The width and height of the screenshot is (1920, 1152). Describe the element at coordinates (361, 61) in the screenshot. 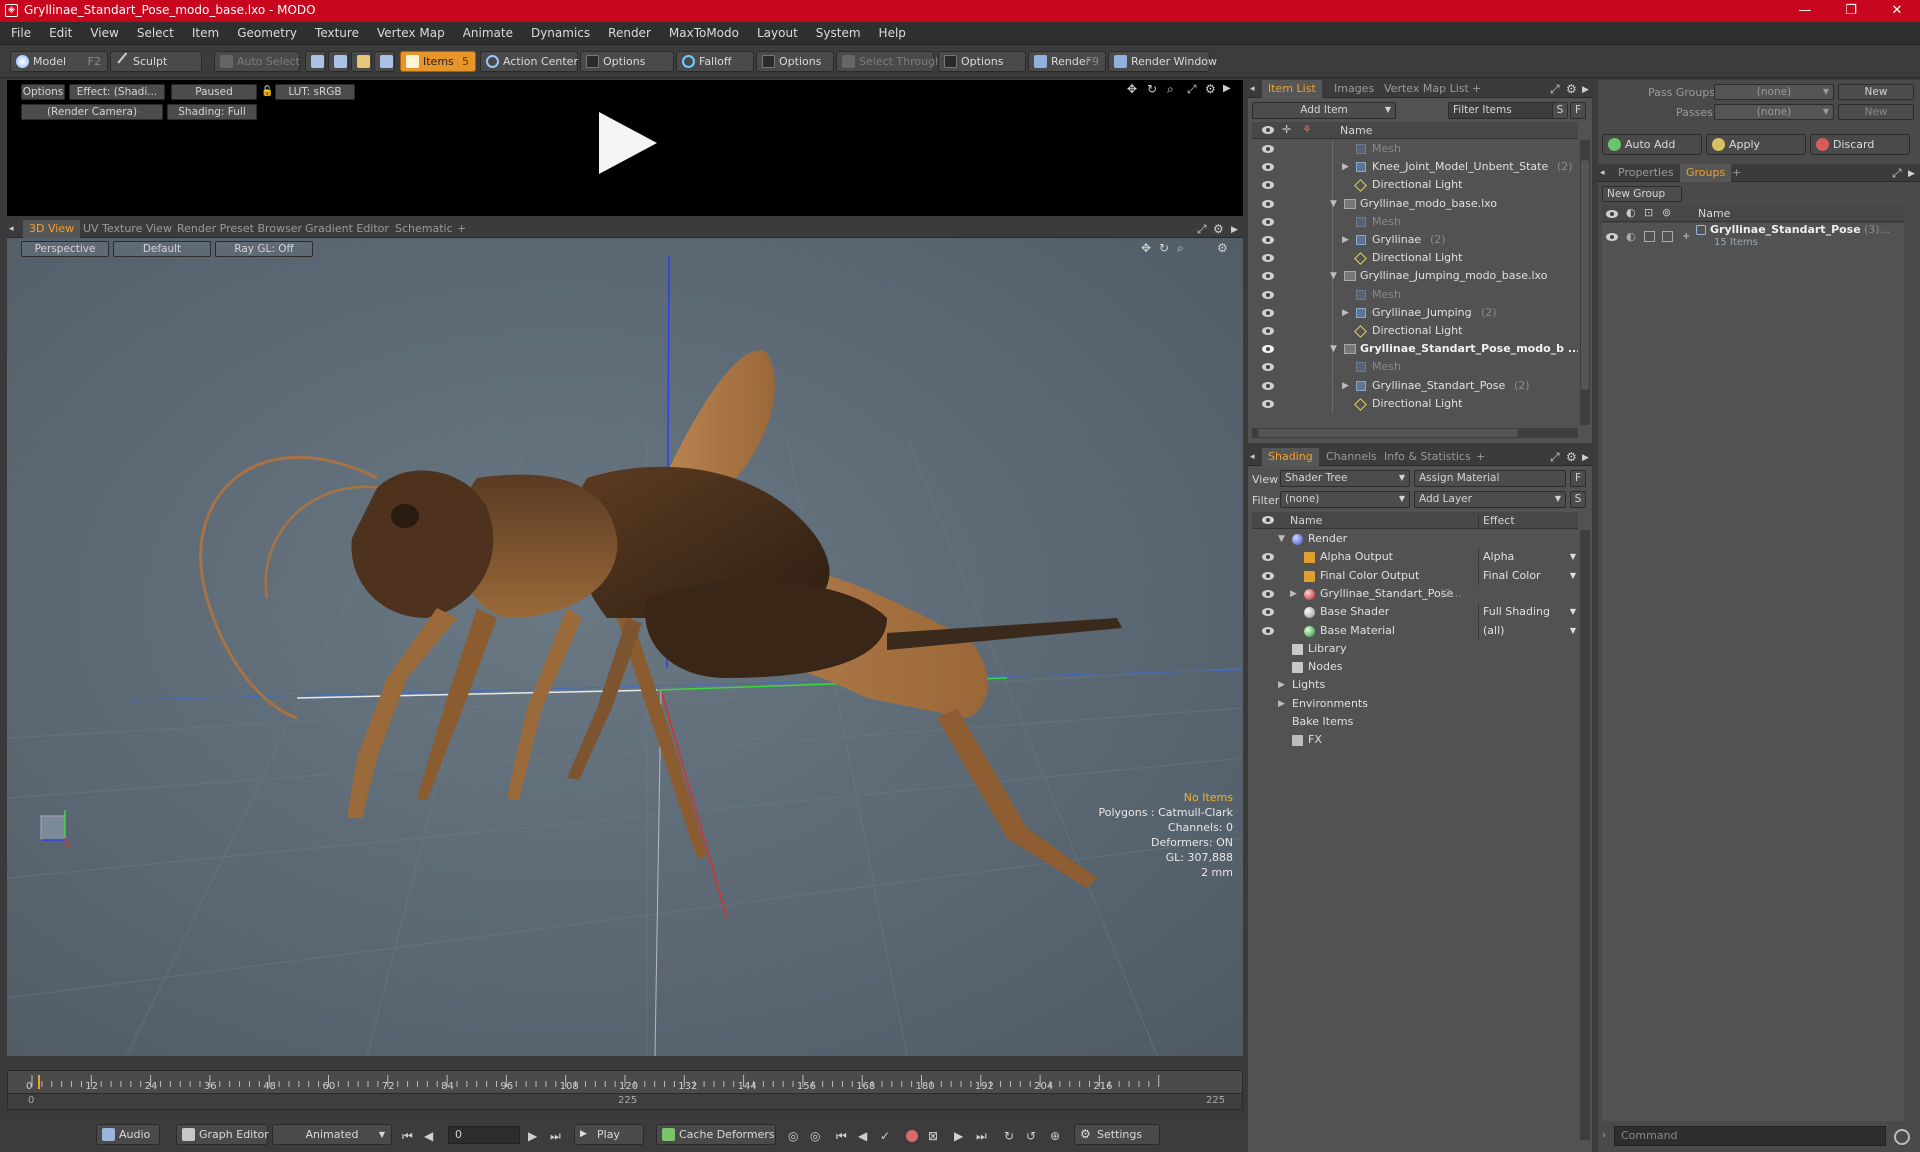

I see `select-polygons-button` at that location.